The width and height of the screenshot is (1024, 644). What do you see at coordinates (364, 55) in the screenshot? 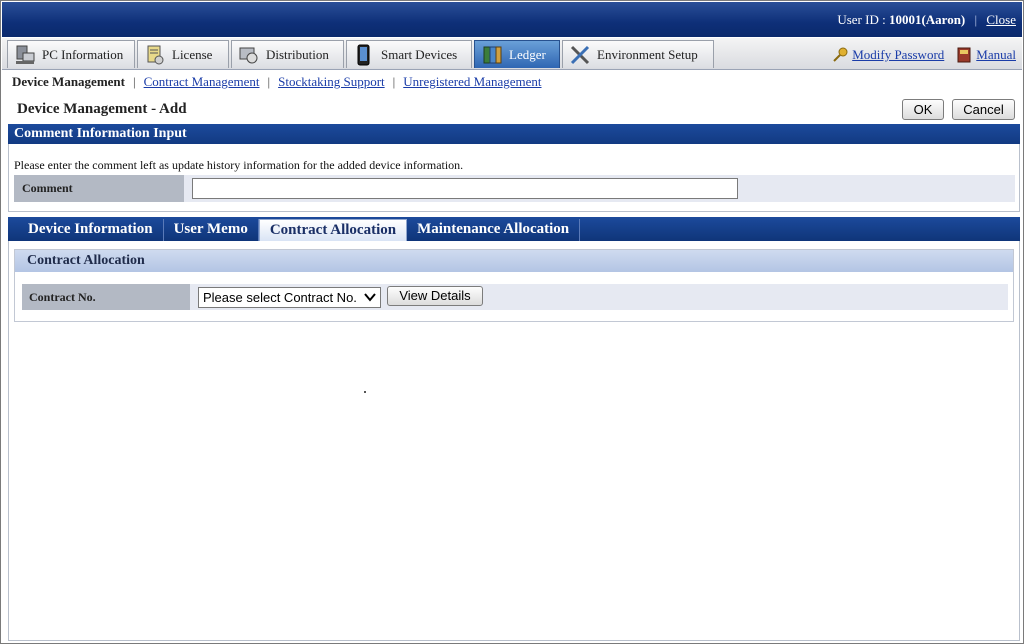
I see `smartphone-icon` at bounding box center [364, 55].